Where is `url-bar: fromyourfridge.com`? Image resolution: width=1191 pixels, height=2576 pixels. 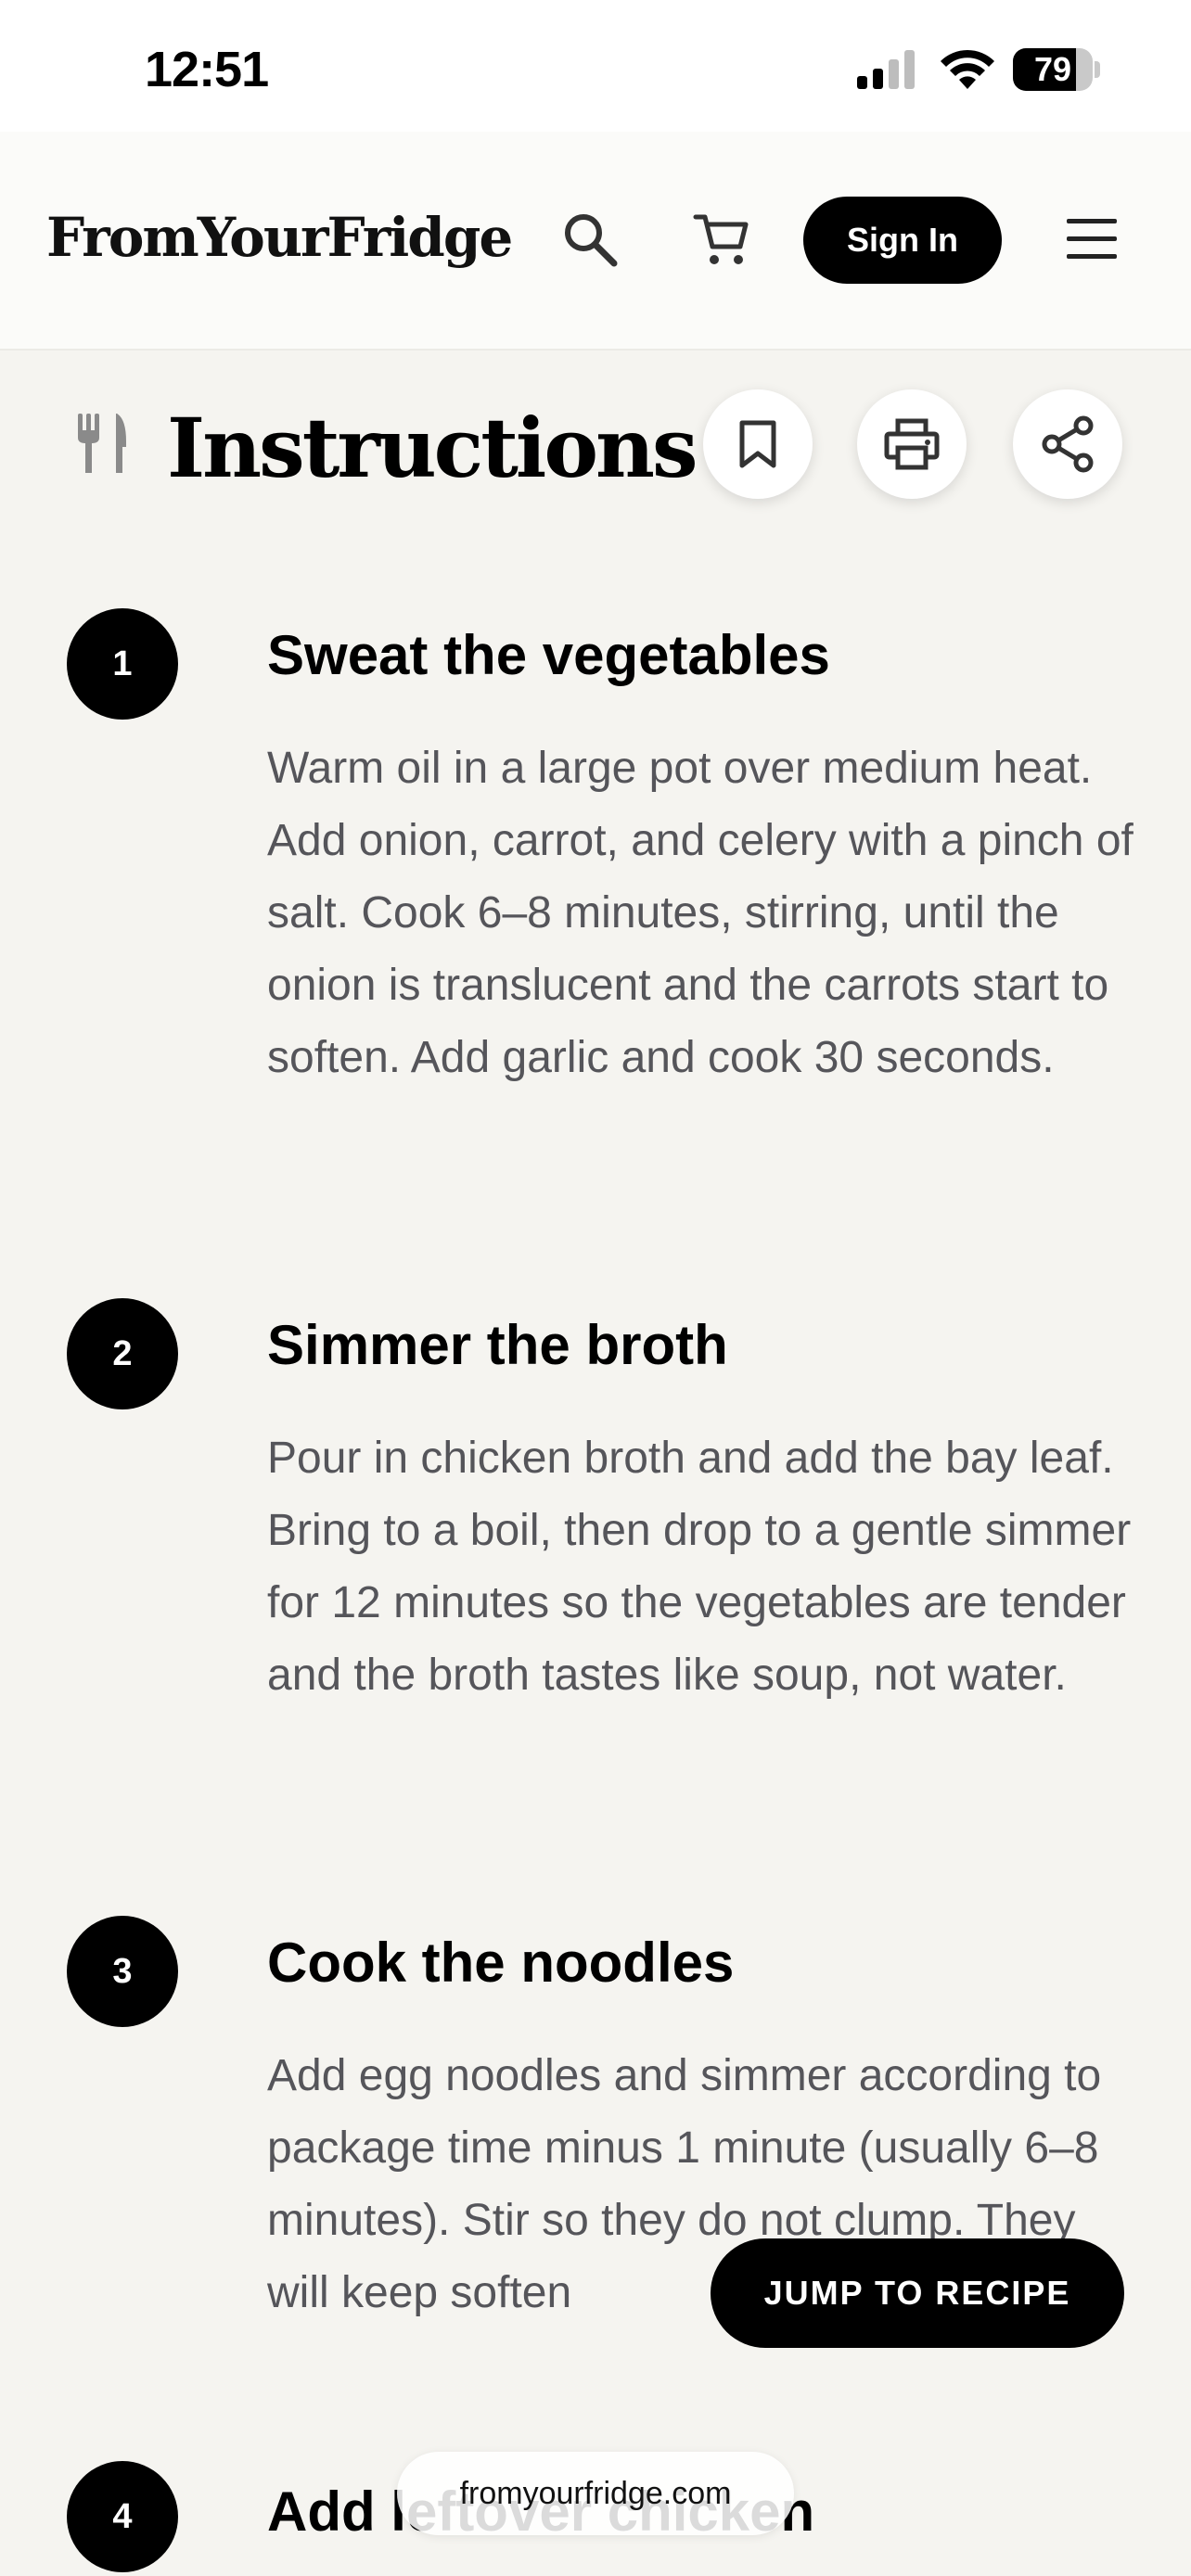 url-bar: fromyourfridge.com is located at coordinates (595, 2493).